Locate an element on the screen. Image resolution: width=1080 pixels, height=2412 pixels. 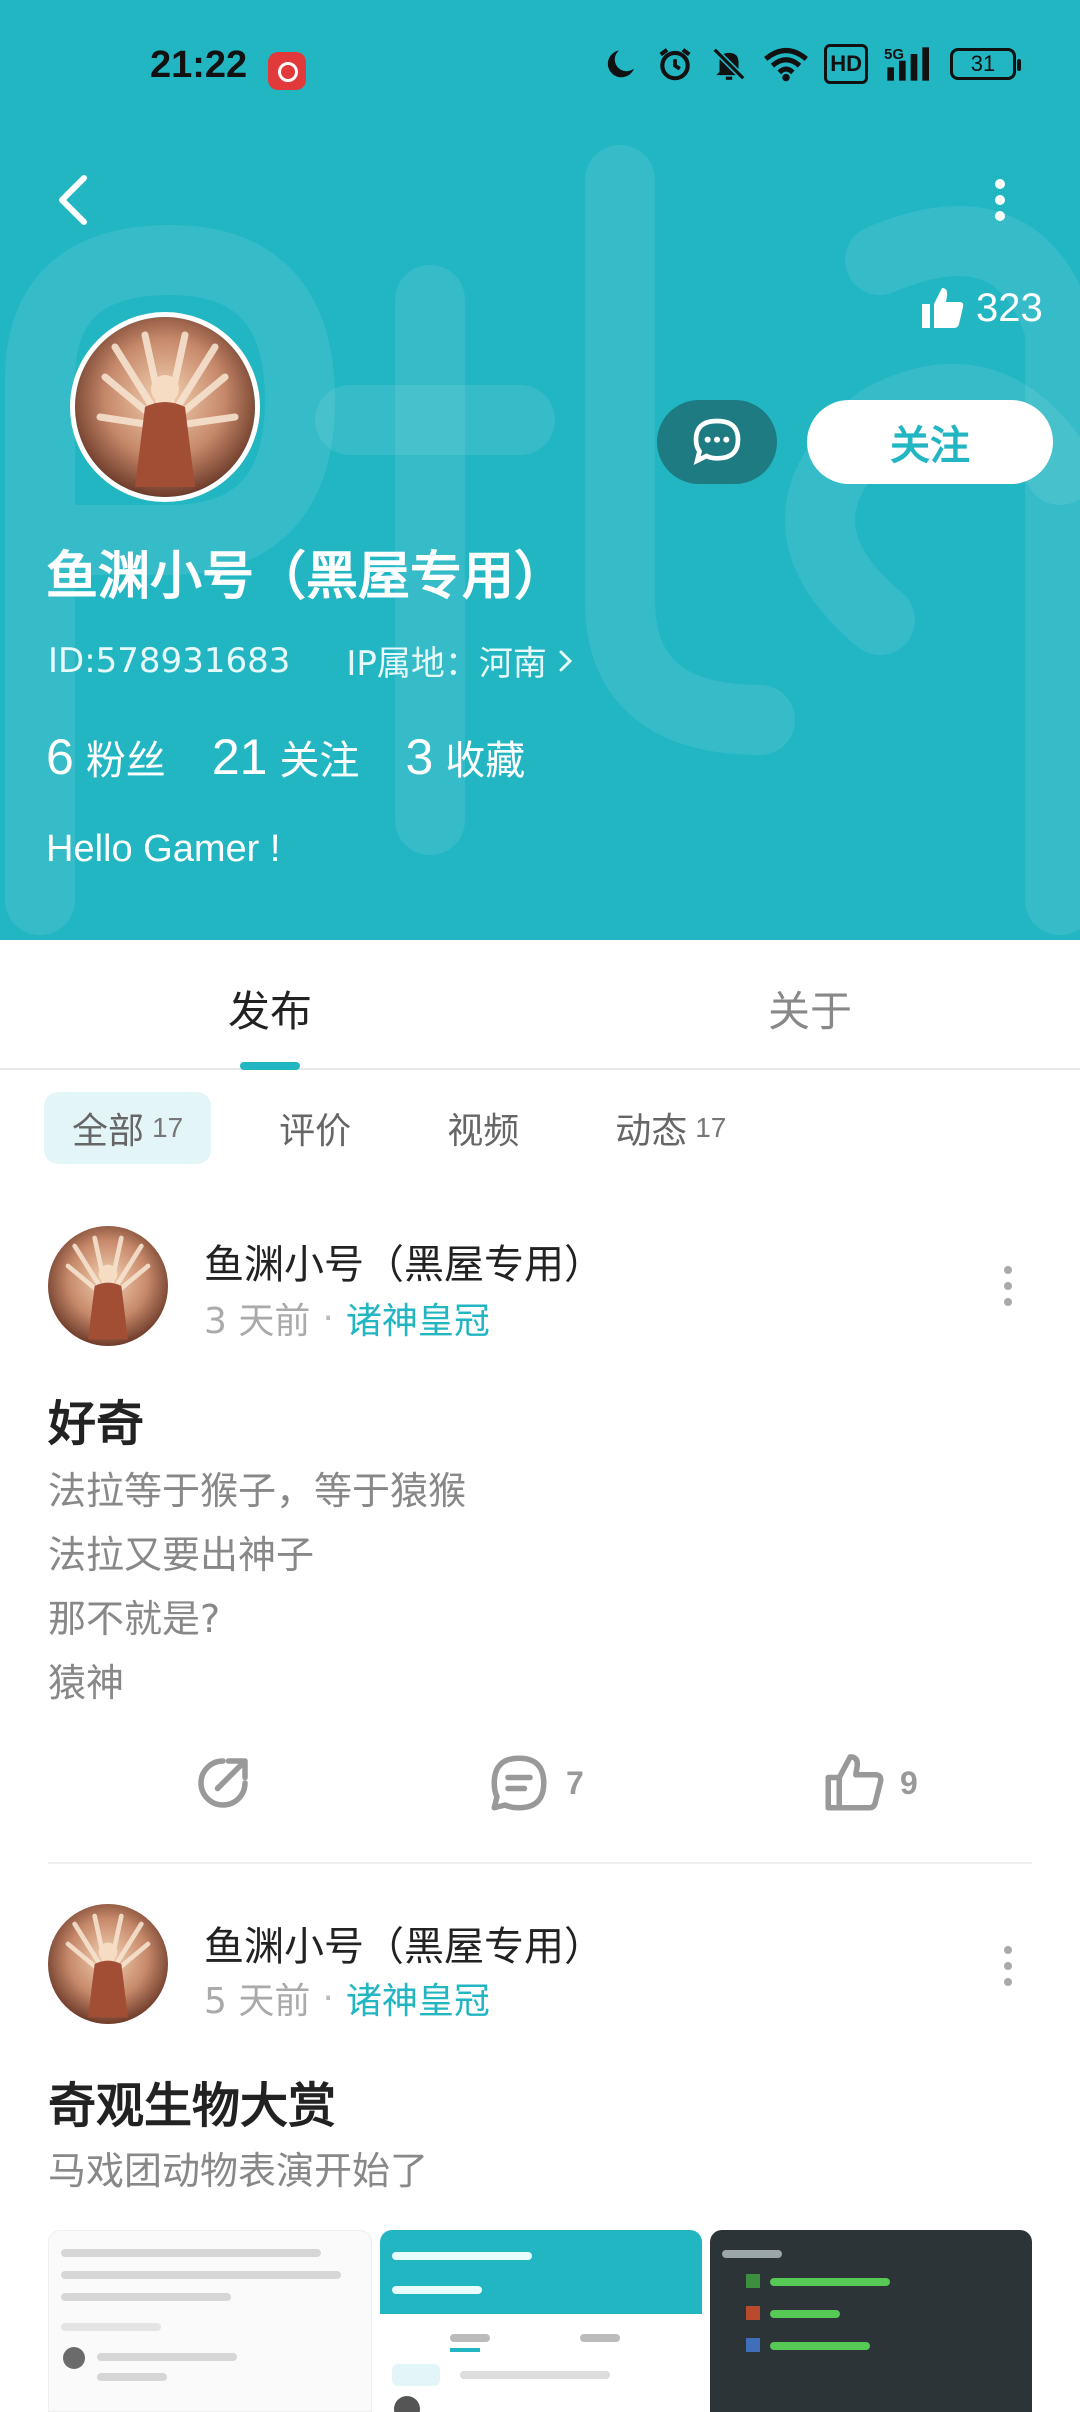
comment-count: 7 is located at coordinates (575, 1782).